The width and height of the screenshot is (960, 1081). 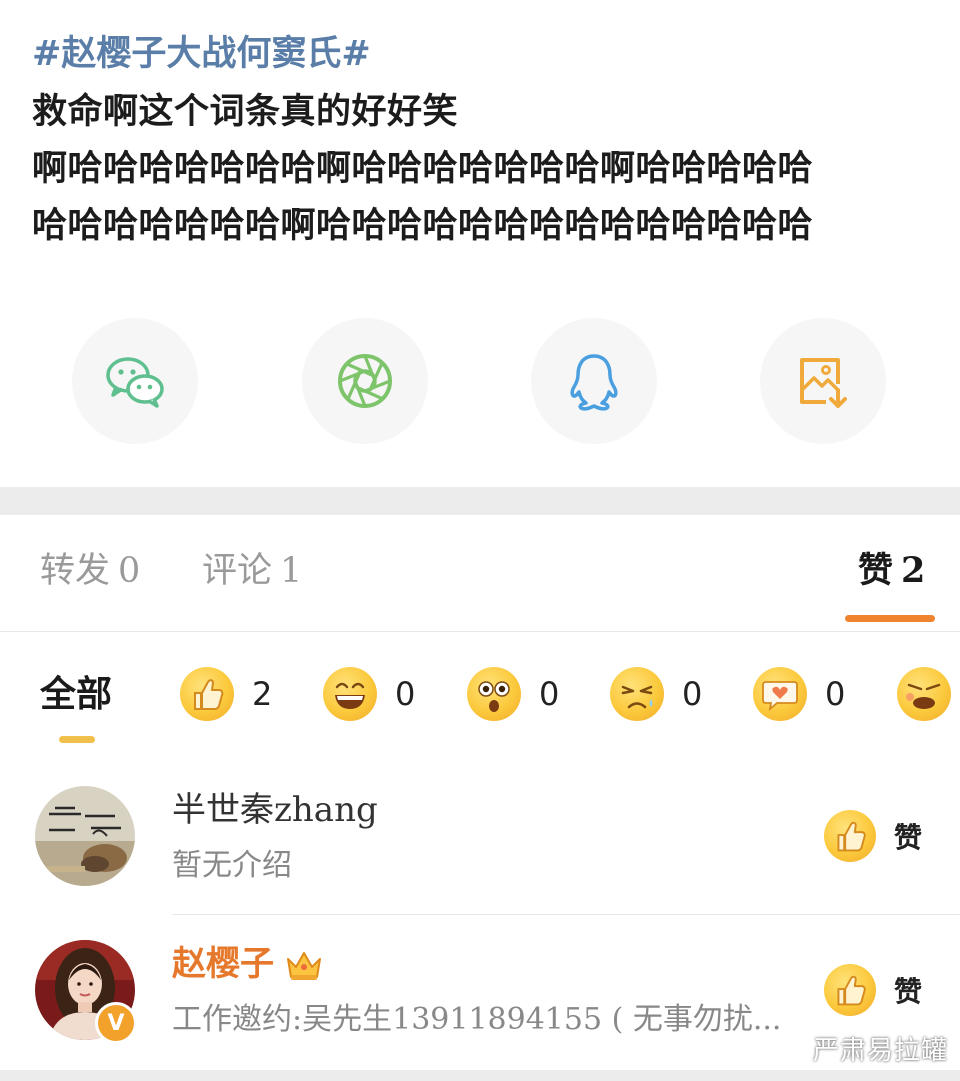 I want to click on watermark-text: 严肃易拉罐, so click(x=880, y=1051).